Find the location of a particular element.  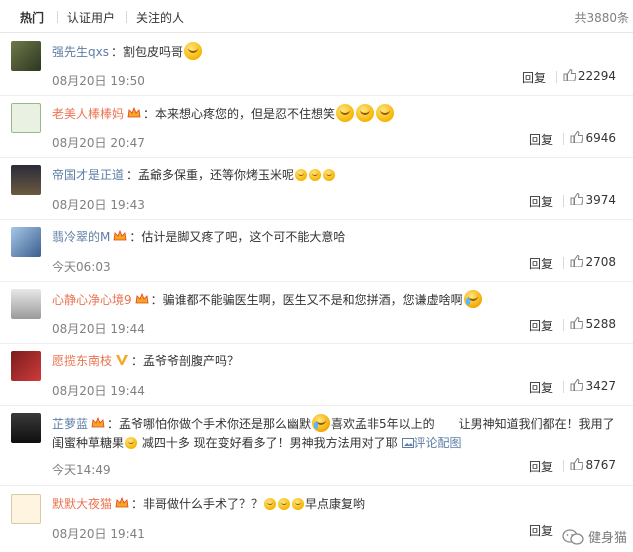

comment-text: 减四十多 现在变好看多了！男神我方法用对了耶 is located at coordinates (269, 443).